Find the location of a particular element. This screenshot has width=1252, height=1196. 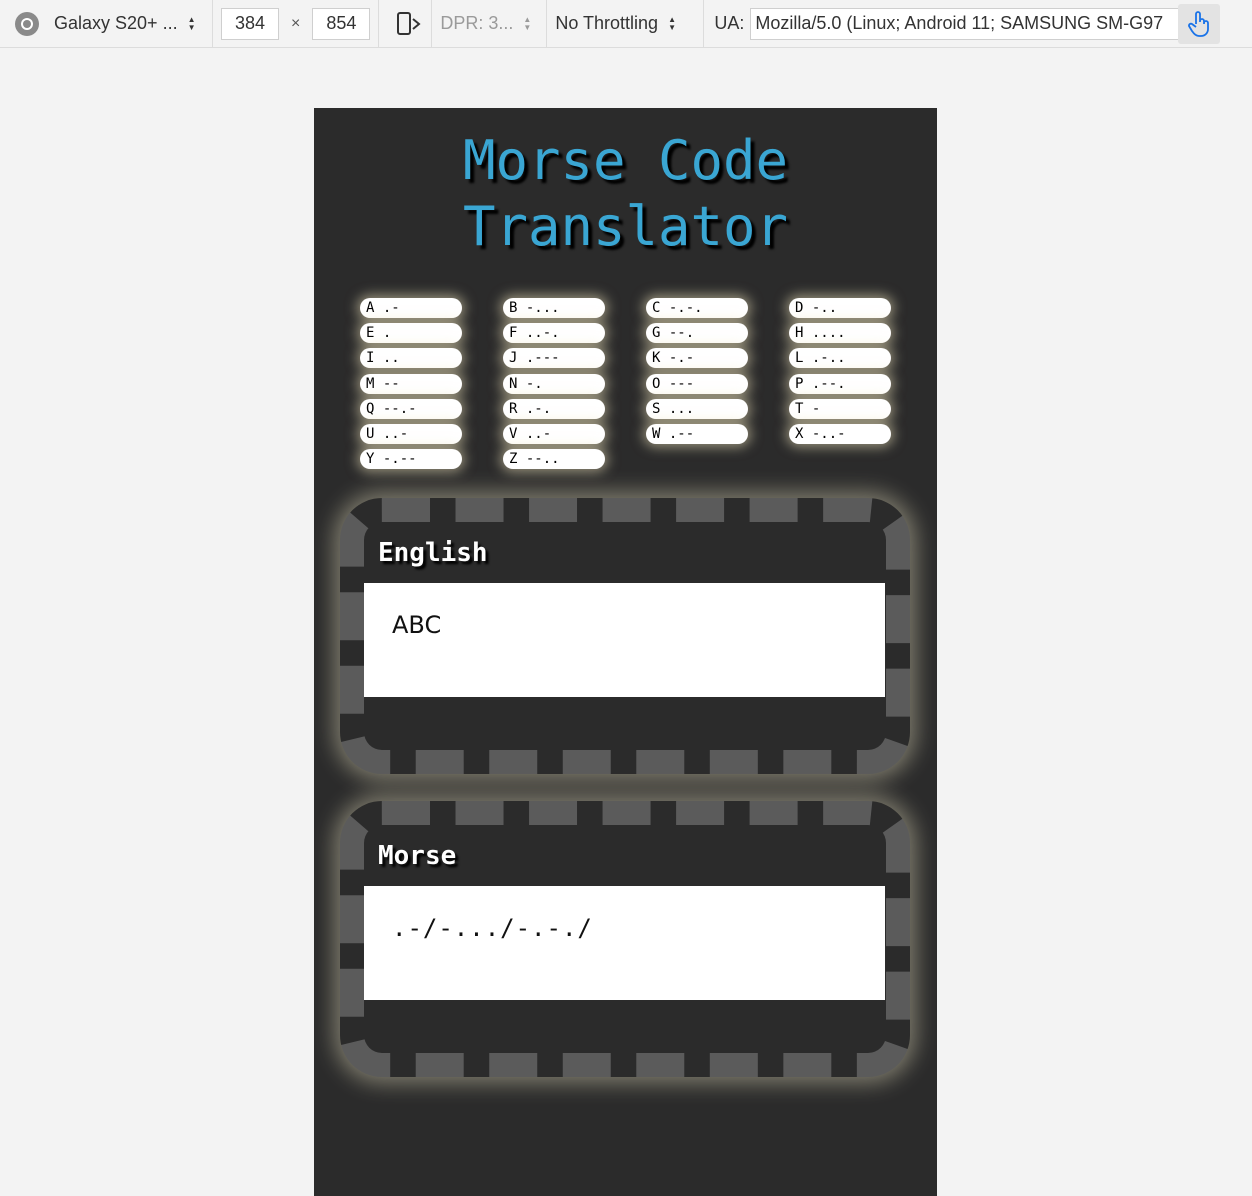

chrome-icon is located at coordinates (27, 23).